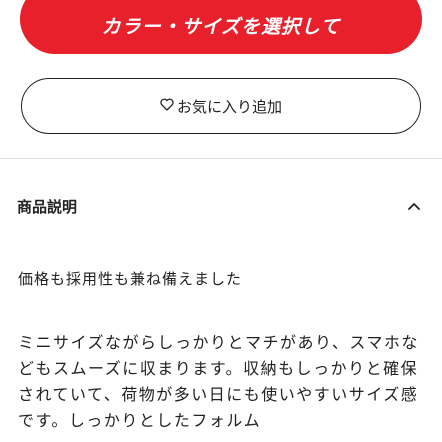 This screenshot has height=442, width=442. I want to click on product-description-header: 商品説明, so click(221, 206).